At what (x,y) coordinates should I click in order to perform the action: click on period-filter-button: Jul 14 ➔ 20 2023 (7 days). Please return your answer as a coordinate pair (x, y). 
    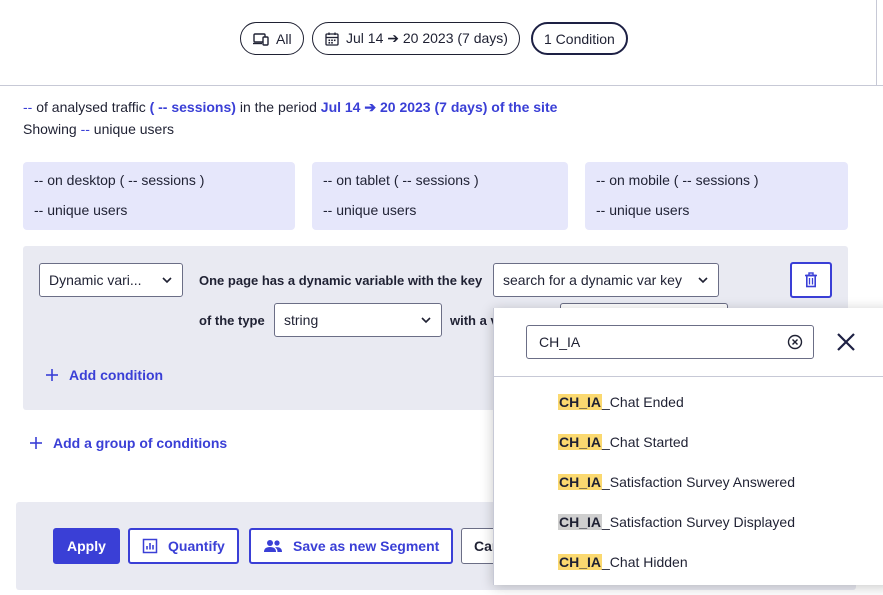
    Looking at the image, I should click on (416, 38).